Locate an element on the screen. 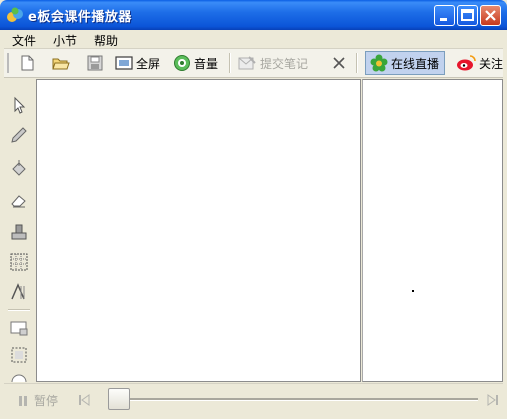  grid-icon is located at coordinates (19, 262).